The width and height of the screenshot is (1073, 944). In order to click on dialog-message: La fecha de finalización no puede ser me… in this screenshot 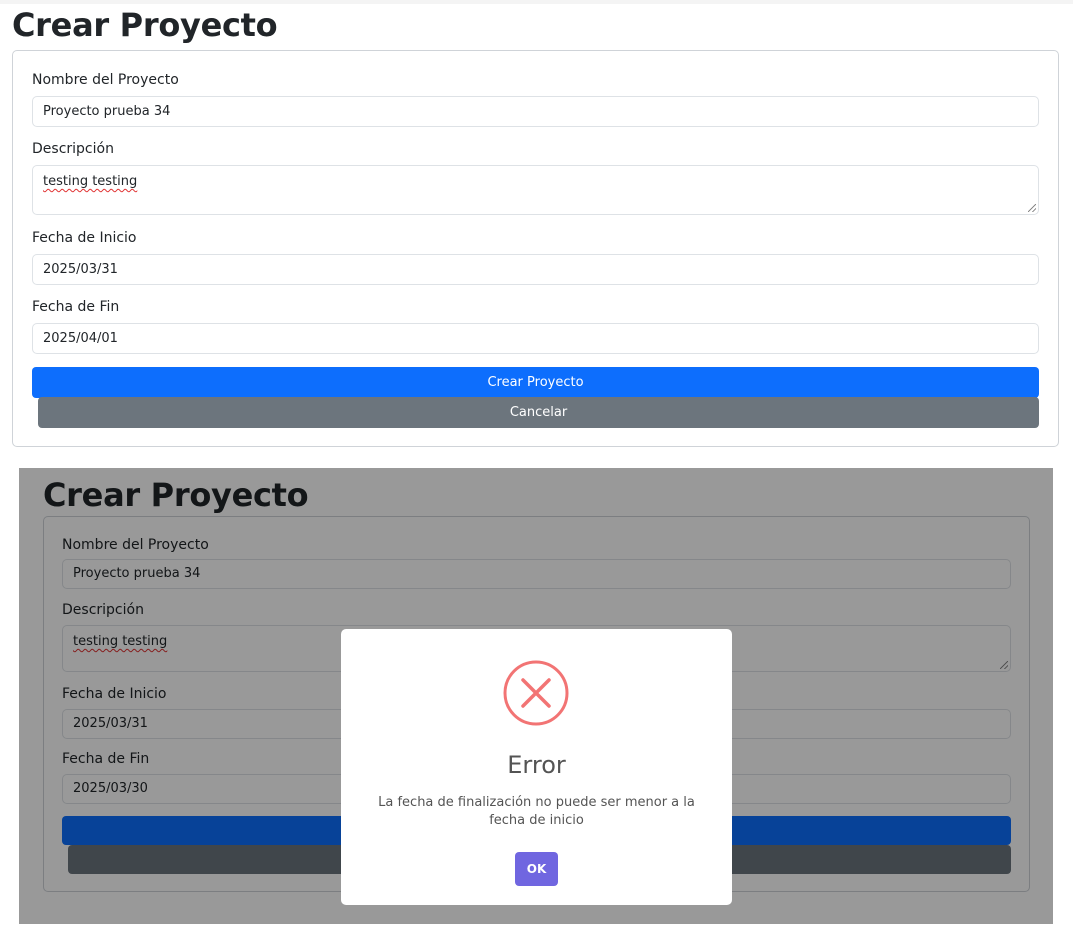, I will do `click(536, 811)`.